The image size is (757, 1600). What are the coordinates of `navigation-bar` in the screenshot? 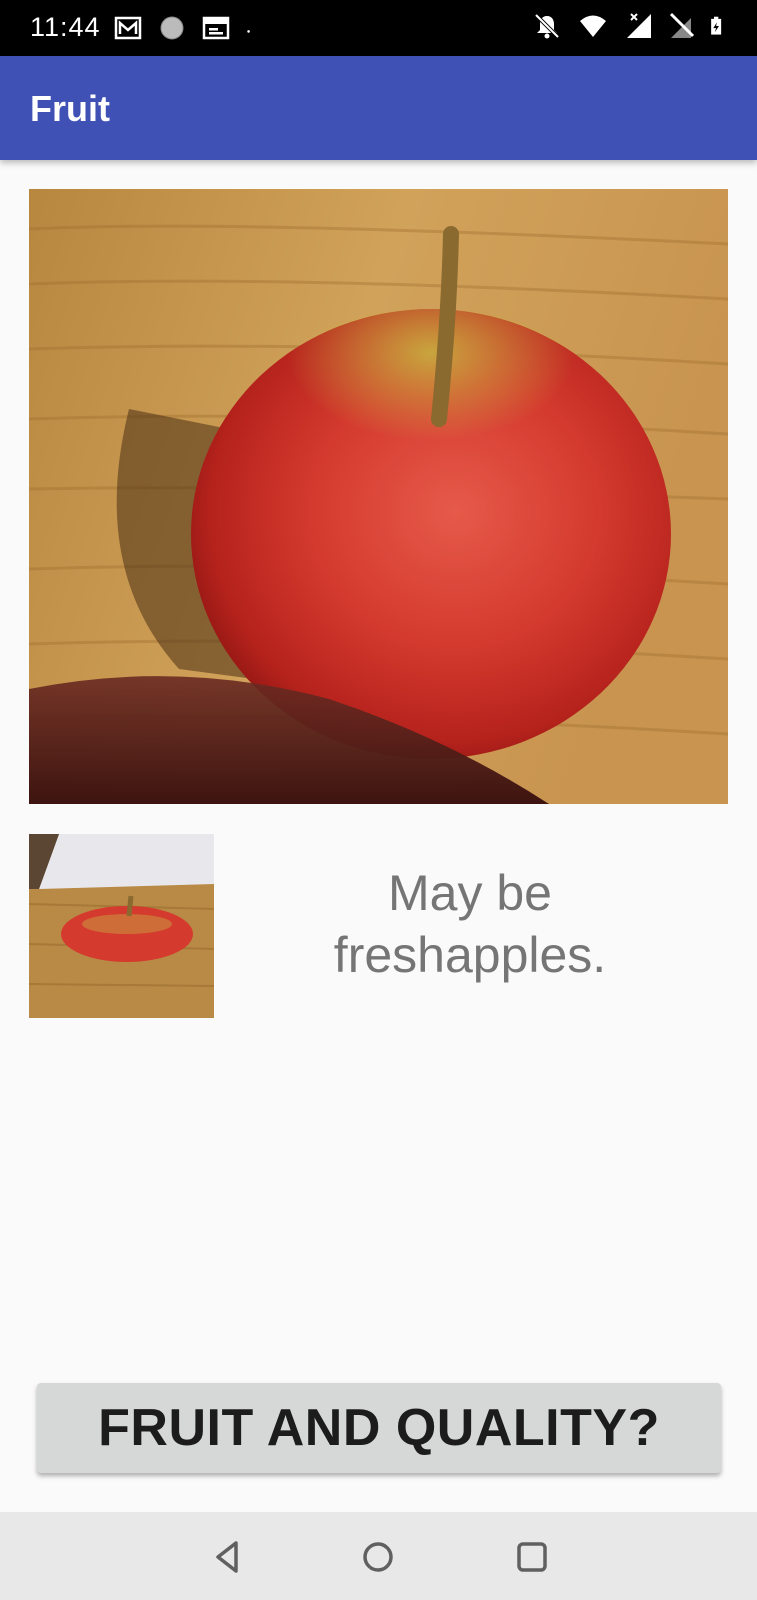 It's located at (378, 1556).